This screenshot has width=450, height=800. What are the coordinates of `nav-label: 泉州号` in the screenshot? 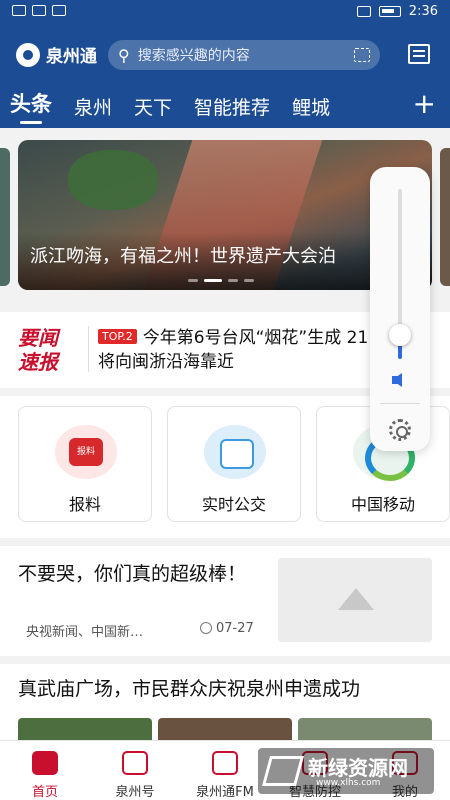 It's located at (135, 792).